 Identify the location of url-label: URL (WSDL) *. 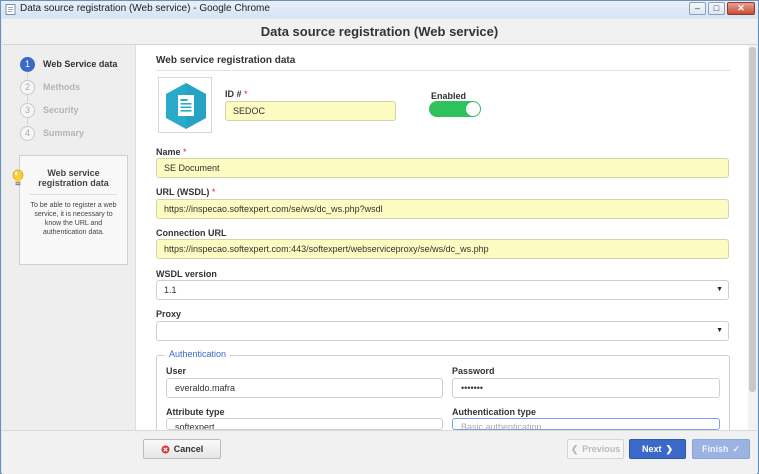
(185, 192).